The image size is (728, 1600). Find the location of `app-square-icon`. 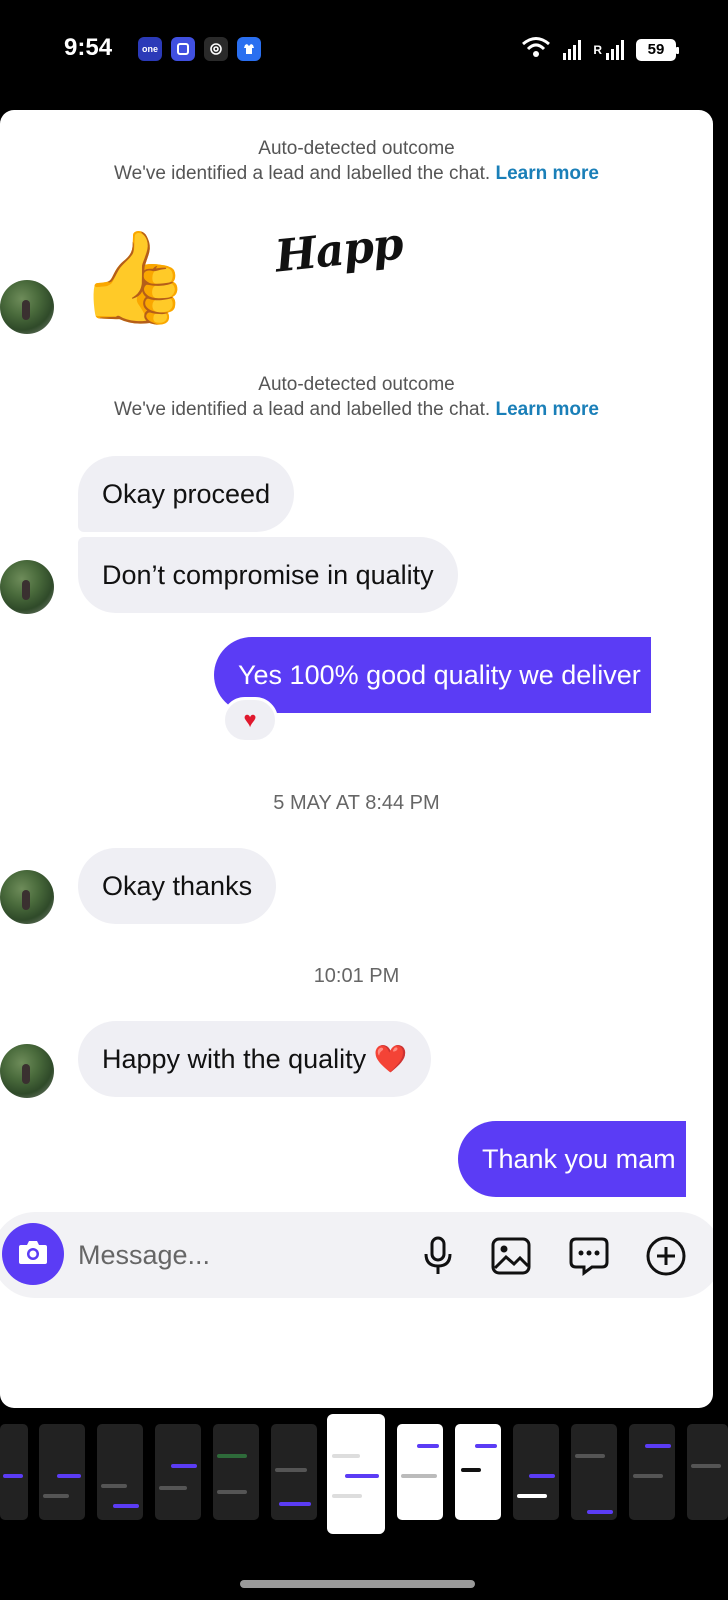

app-square-icon is located at coordinates (183, 49).